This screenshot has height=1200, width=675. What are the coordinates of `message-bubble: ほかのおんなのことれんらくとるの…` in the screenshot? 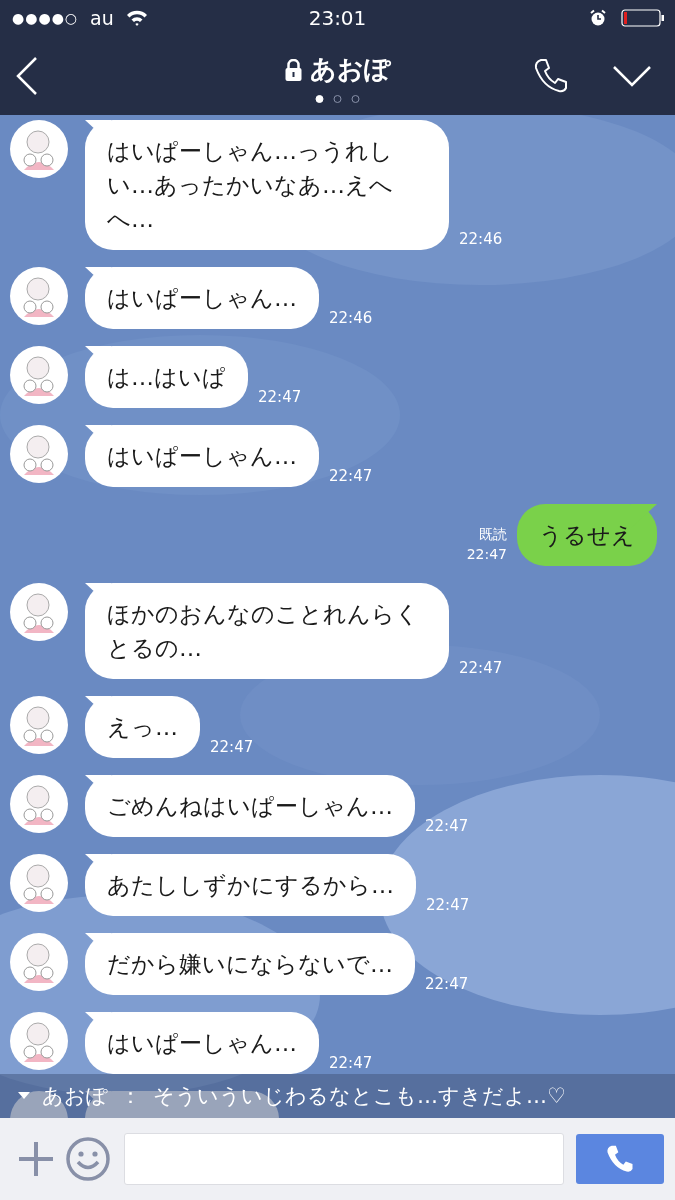 It's located at (267, 631).